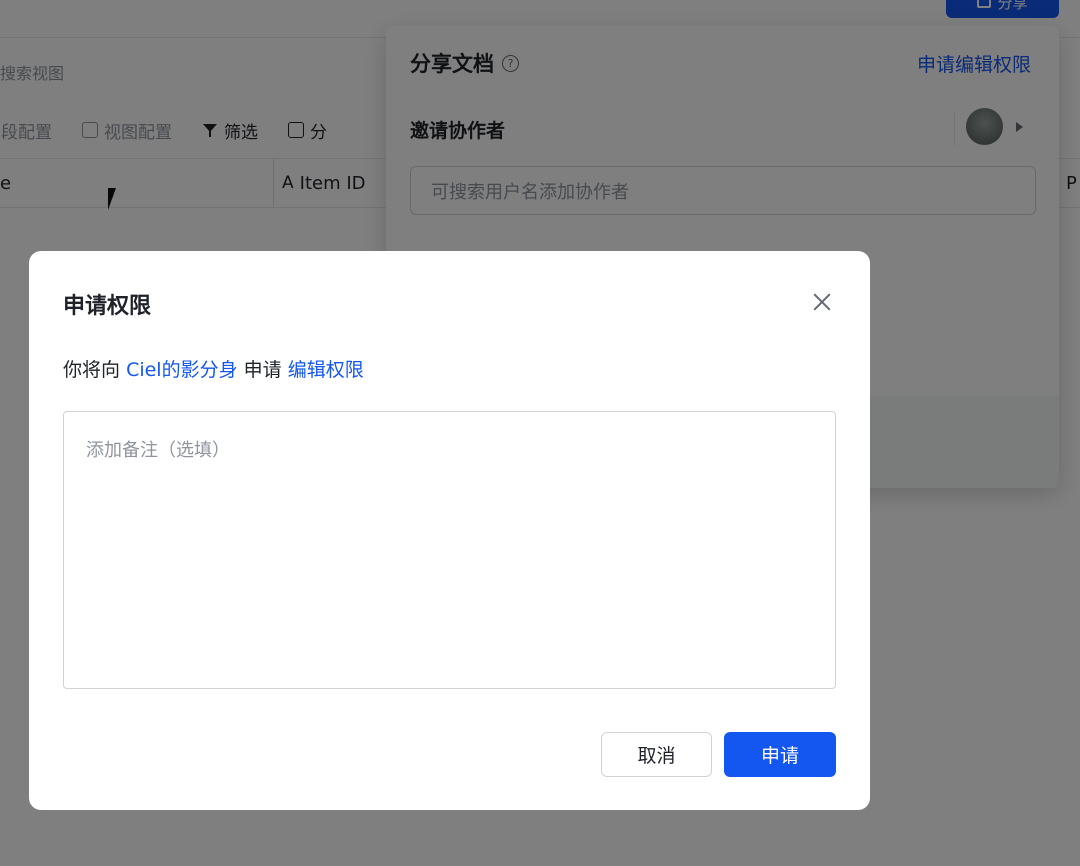  Describe the element at coordinates (92, 370) in the screenshot. I see `desc-prefix: 你将向` at that location.